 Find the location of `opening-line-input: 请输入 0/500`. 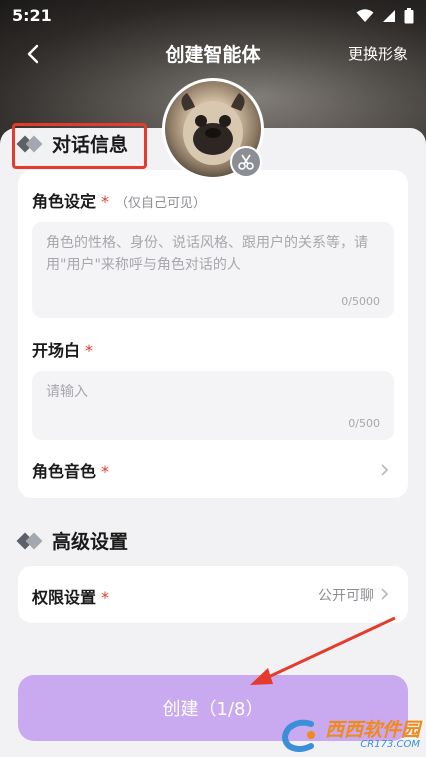

opening-line-input: 请输入 0/500 is located at coordinates (213, 405).